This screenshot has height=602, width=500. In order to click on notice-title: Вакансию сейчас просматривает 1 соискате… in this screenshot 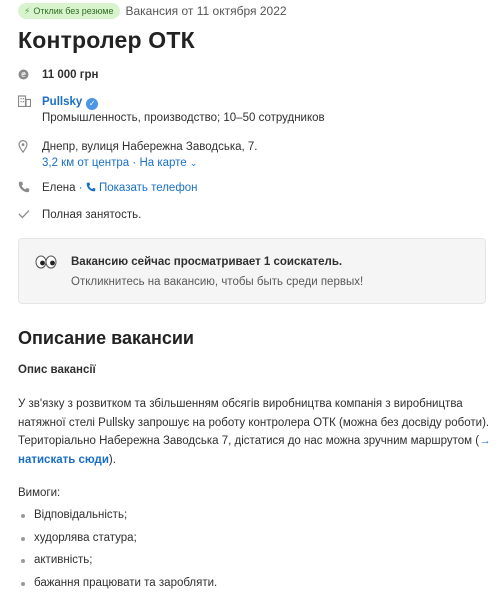, I will do `click(207, 262)`.